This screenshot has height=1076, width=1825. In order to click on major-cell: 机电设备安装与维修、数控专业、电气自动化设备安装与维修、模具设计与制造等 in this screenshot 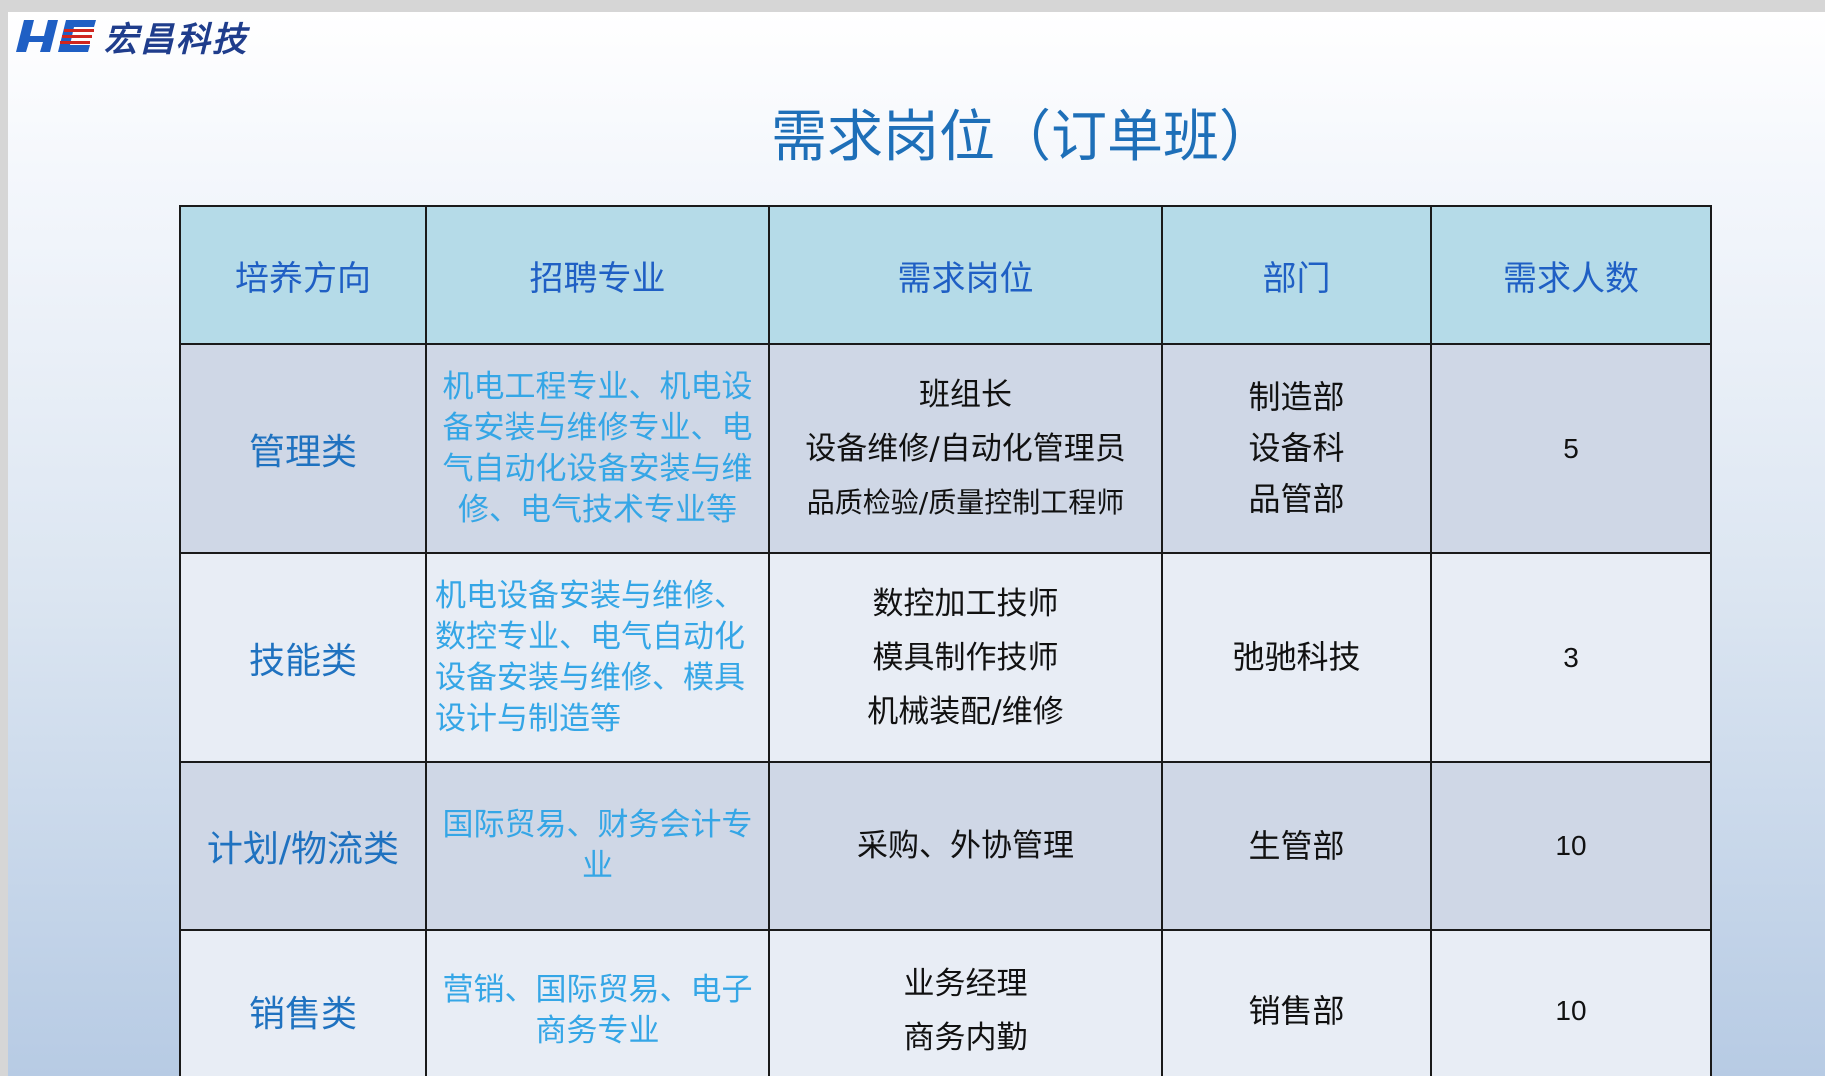, I will do `click(597, 657)`.